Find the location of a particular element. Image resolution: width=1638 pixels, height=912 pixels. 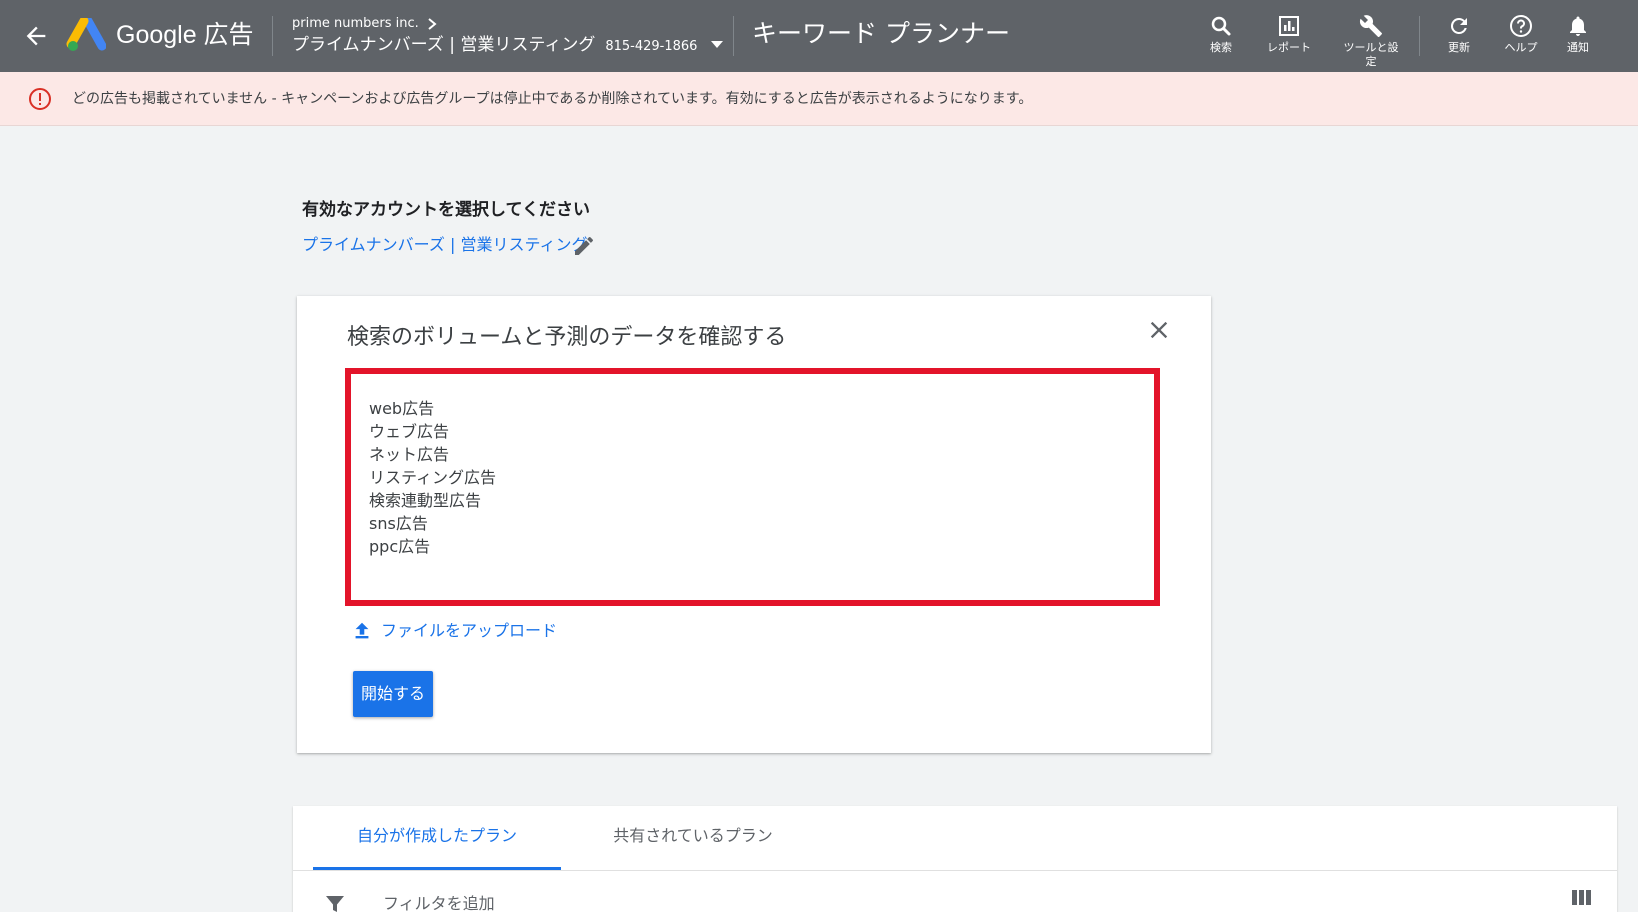

tool-label: レポート is located at coordinates (1289, 47).